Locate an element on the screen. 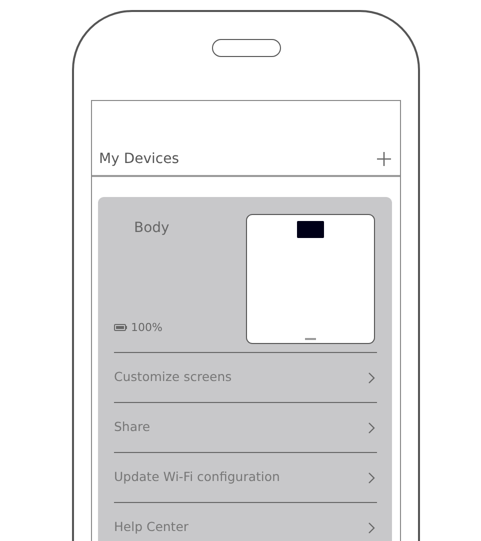 This screenshot has width=481, height=541. battery-icon is located at coordinates (120, 328).